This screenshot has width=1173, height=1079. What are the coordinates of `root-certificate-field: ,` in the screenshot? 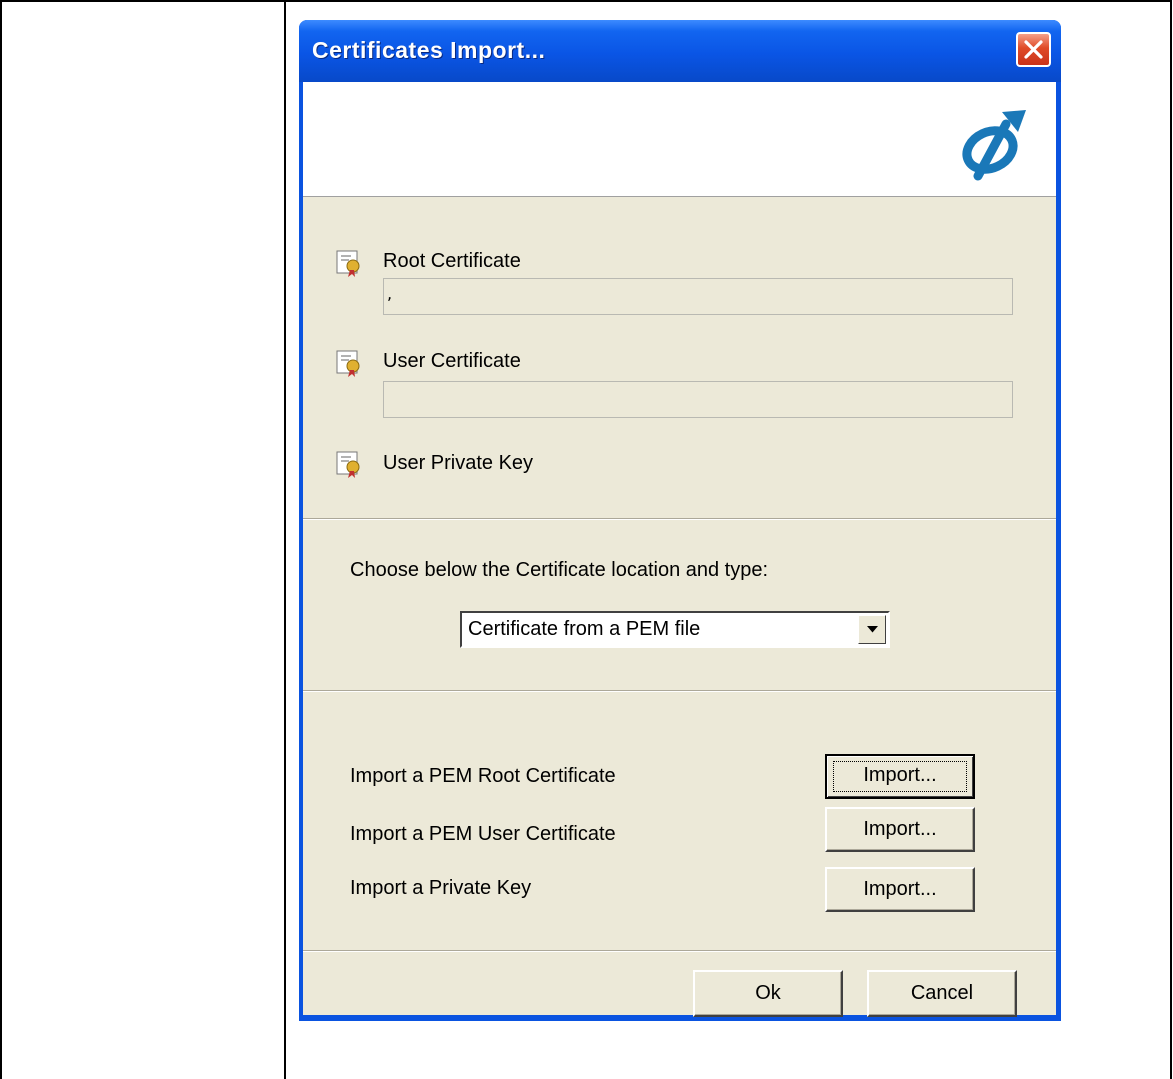 It's located at (698, 296).